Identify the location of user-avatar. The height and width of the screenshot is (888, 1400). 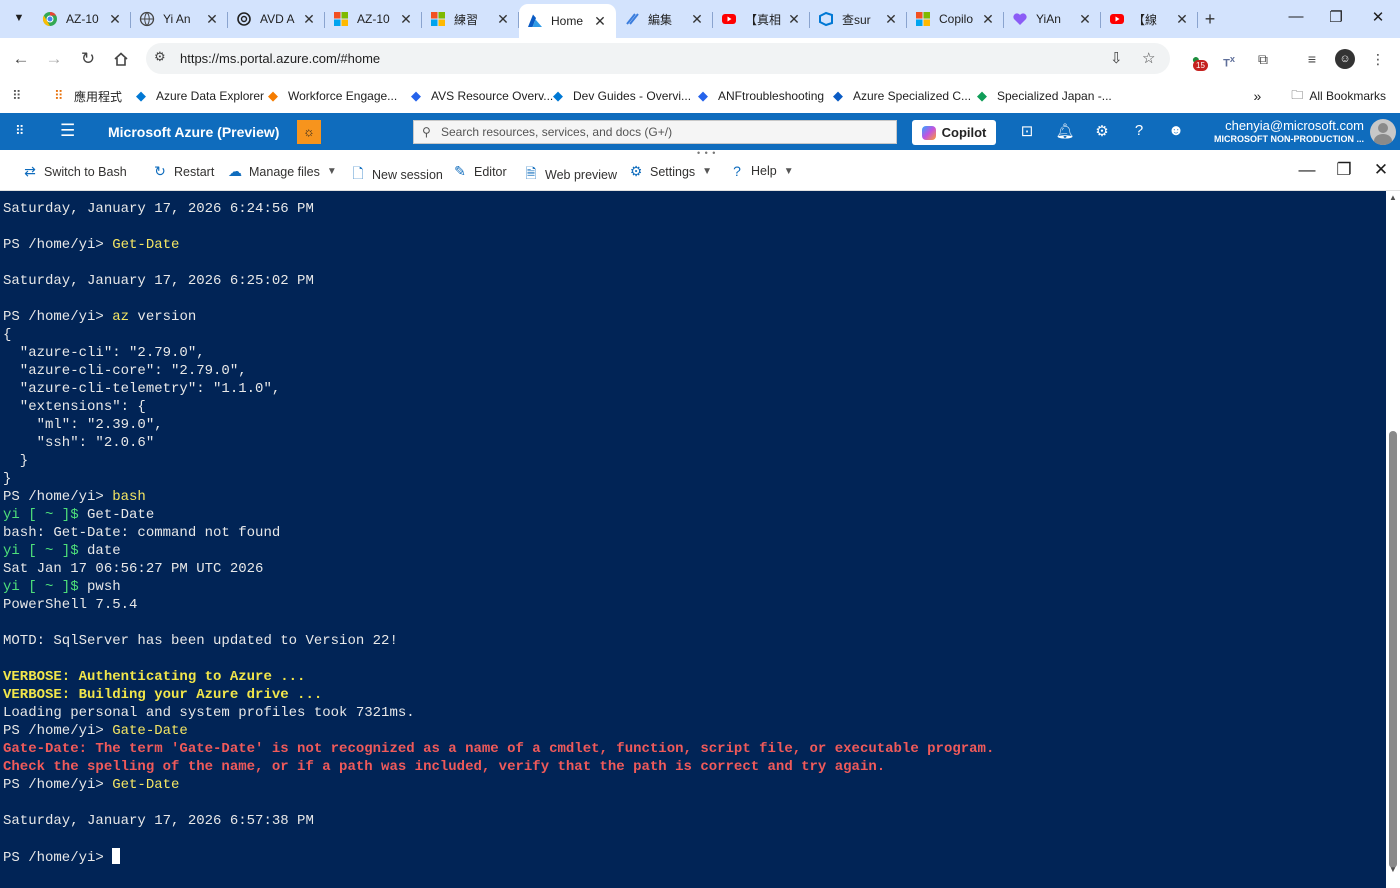
(1383, 132).